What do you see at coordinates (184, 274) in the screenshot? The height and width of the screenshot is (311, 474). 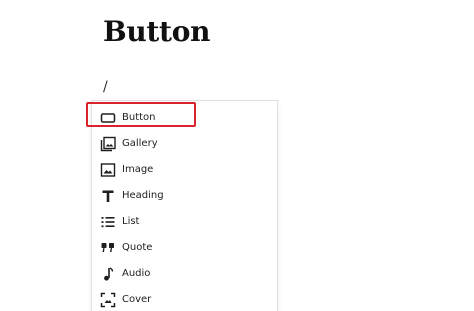 I see `inserter-item-audio: Audio` at bounding box center [184, 274].